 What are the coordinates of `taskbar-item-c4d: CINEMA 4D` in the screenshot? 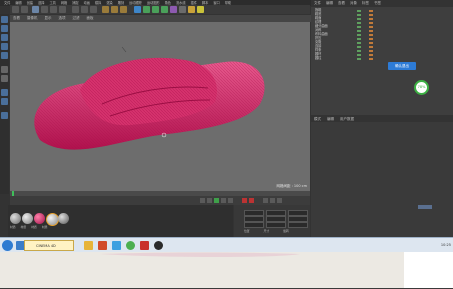 It's located at (49, 245).